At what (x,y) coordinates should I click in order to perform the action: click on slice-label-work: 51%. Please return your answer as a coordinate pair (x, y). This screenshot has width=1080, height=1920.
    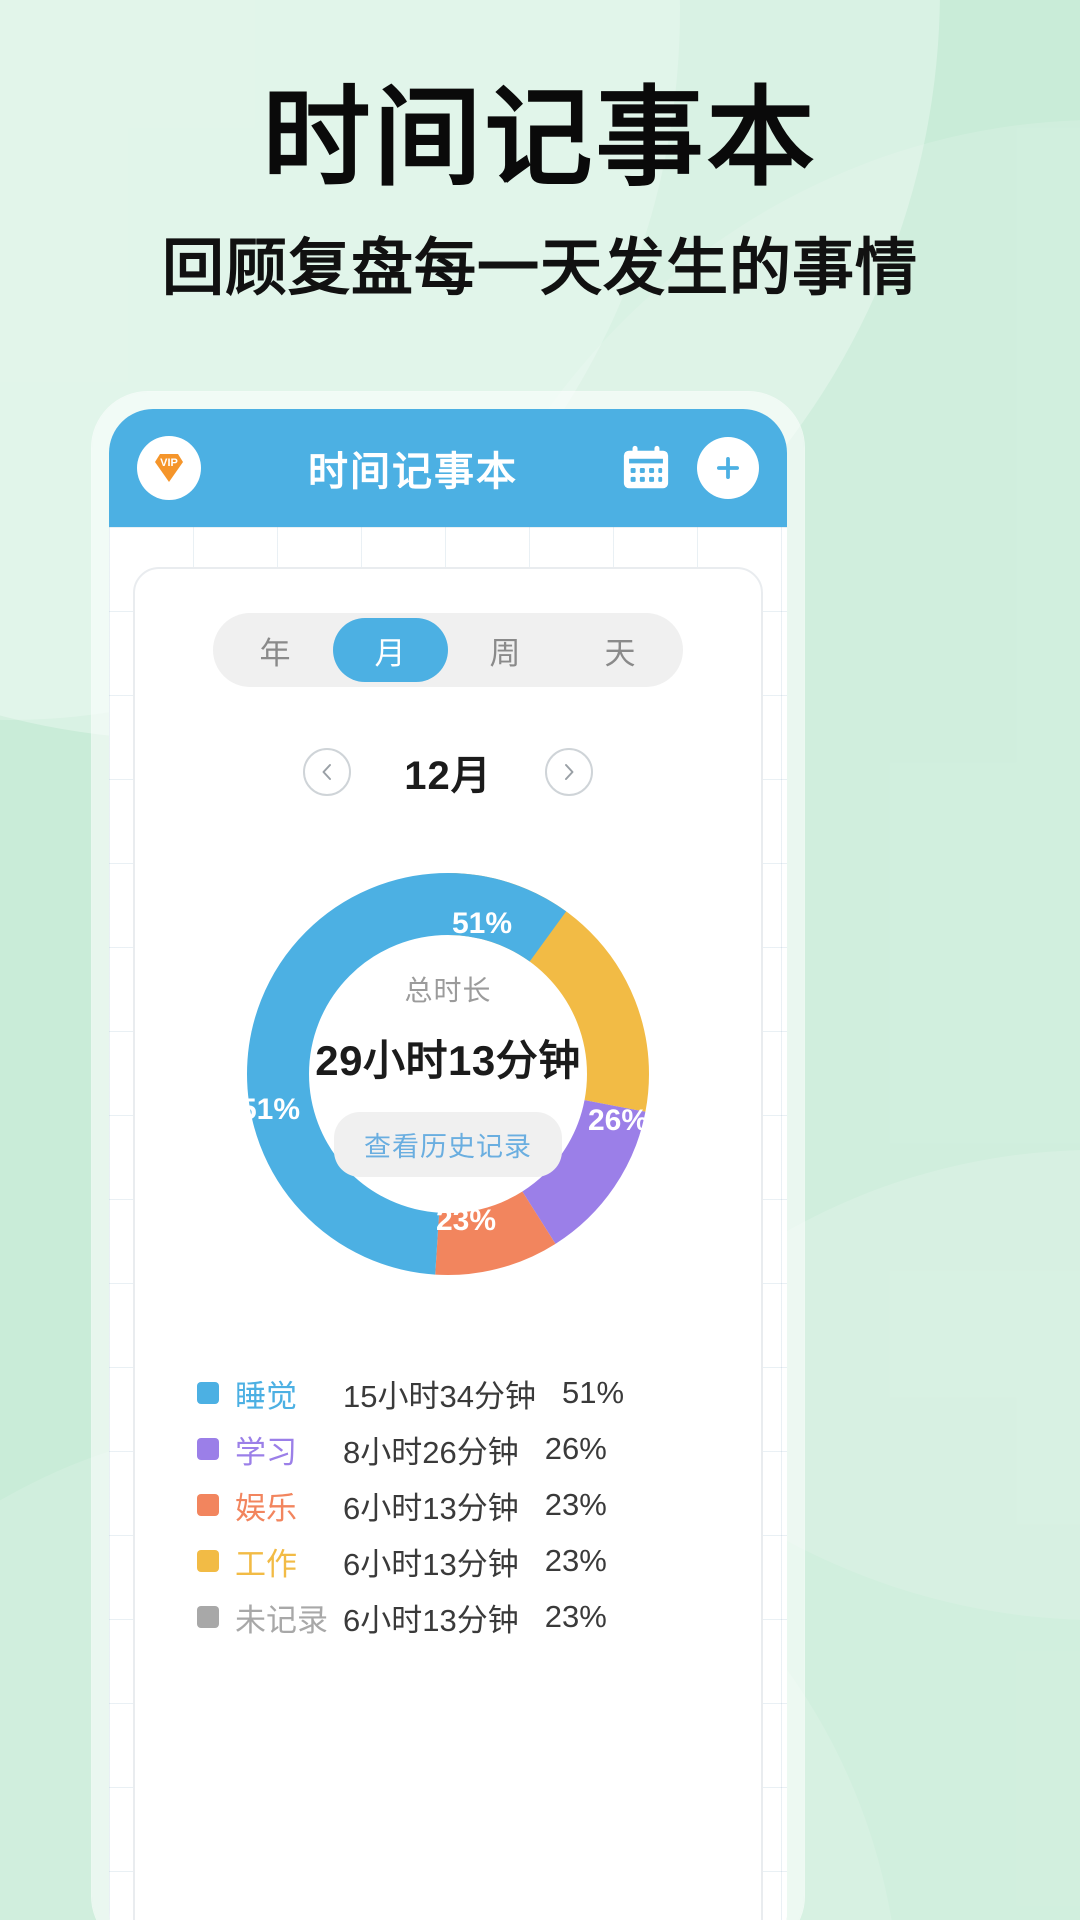
    Looking at the image, I should click on (482, 923).